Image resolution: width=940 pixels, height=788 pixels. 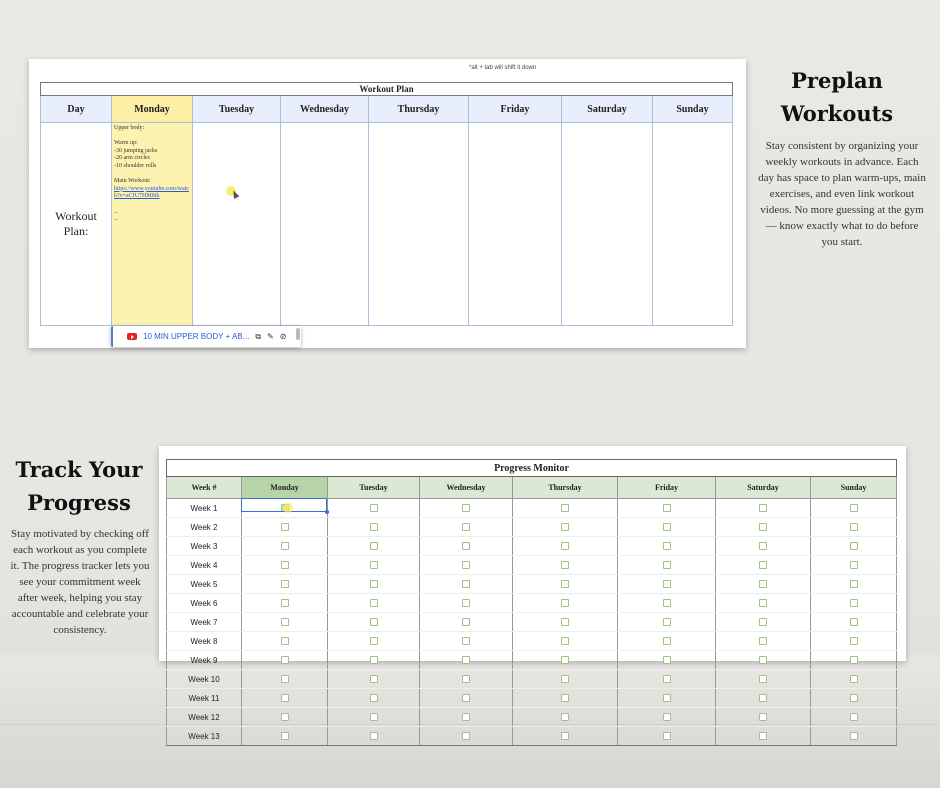 I want to click on col-header-wednesday: Wednesday, so click(x=324, y=109).